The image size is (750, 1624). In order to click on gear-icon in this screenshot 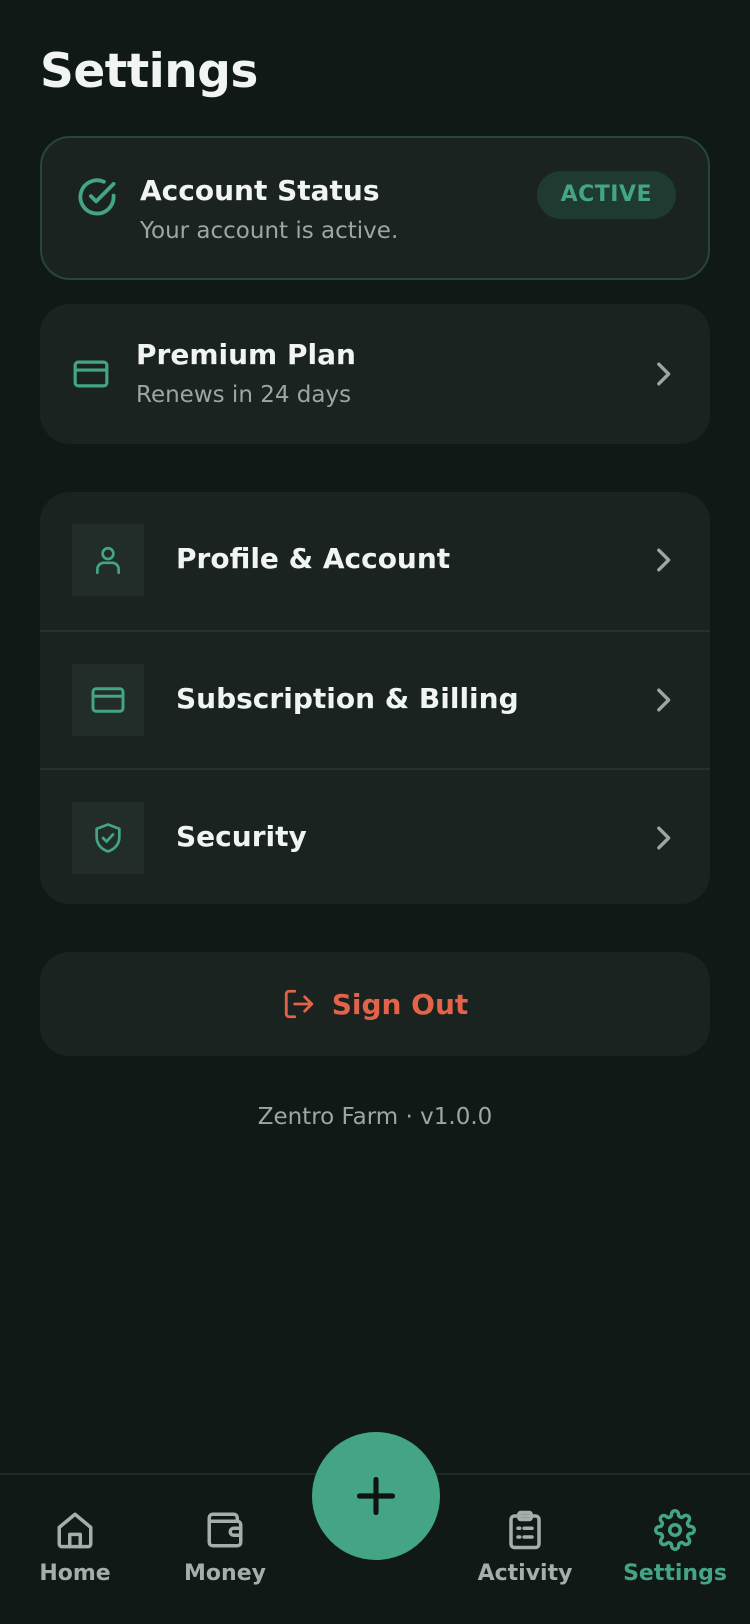, I will do `click(675, 1530)`.